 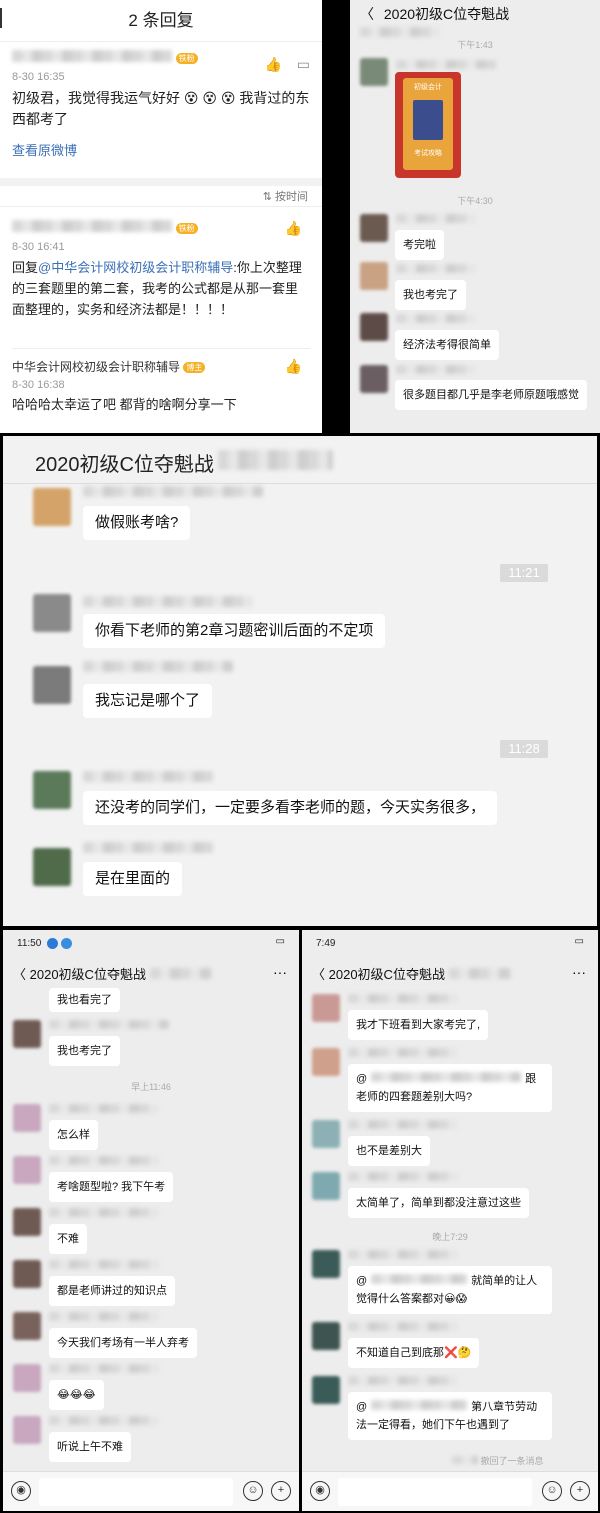 What do you see at coordinates (84, 1000) in the screenshot?
I see `message-bubble: 我也看完了` at bounding box center [84, 1000].